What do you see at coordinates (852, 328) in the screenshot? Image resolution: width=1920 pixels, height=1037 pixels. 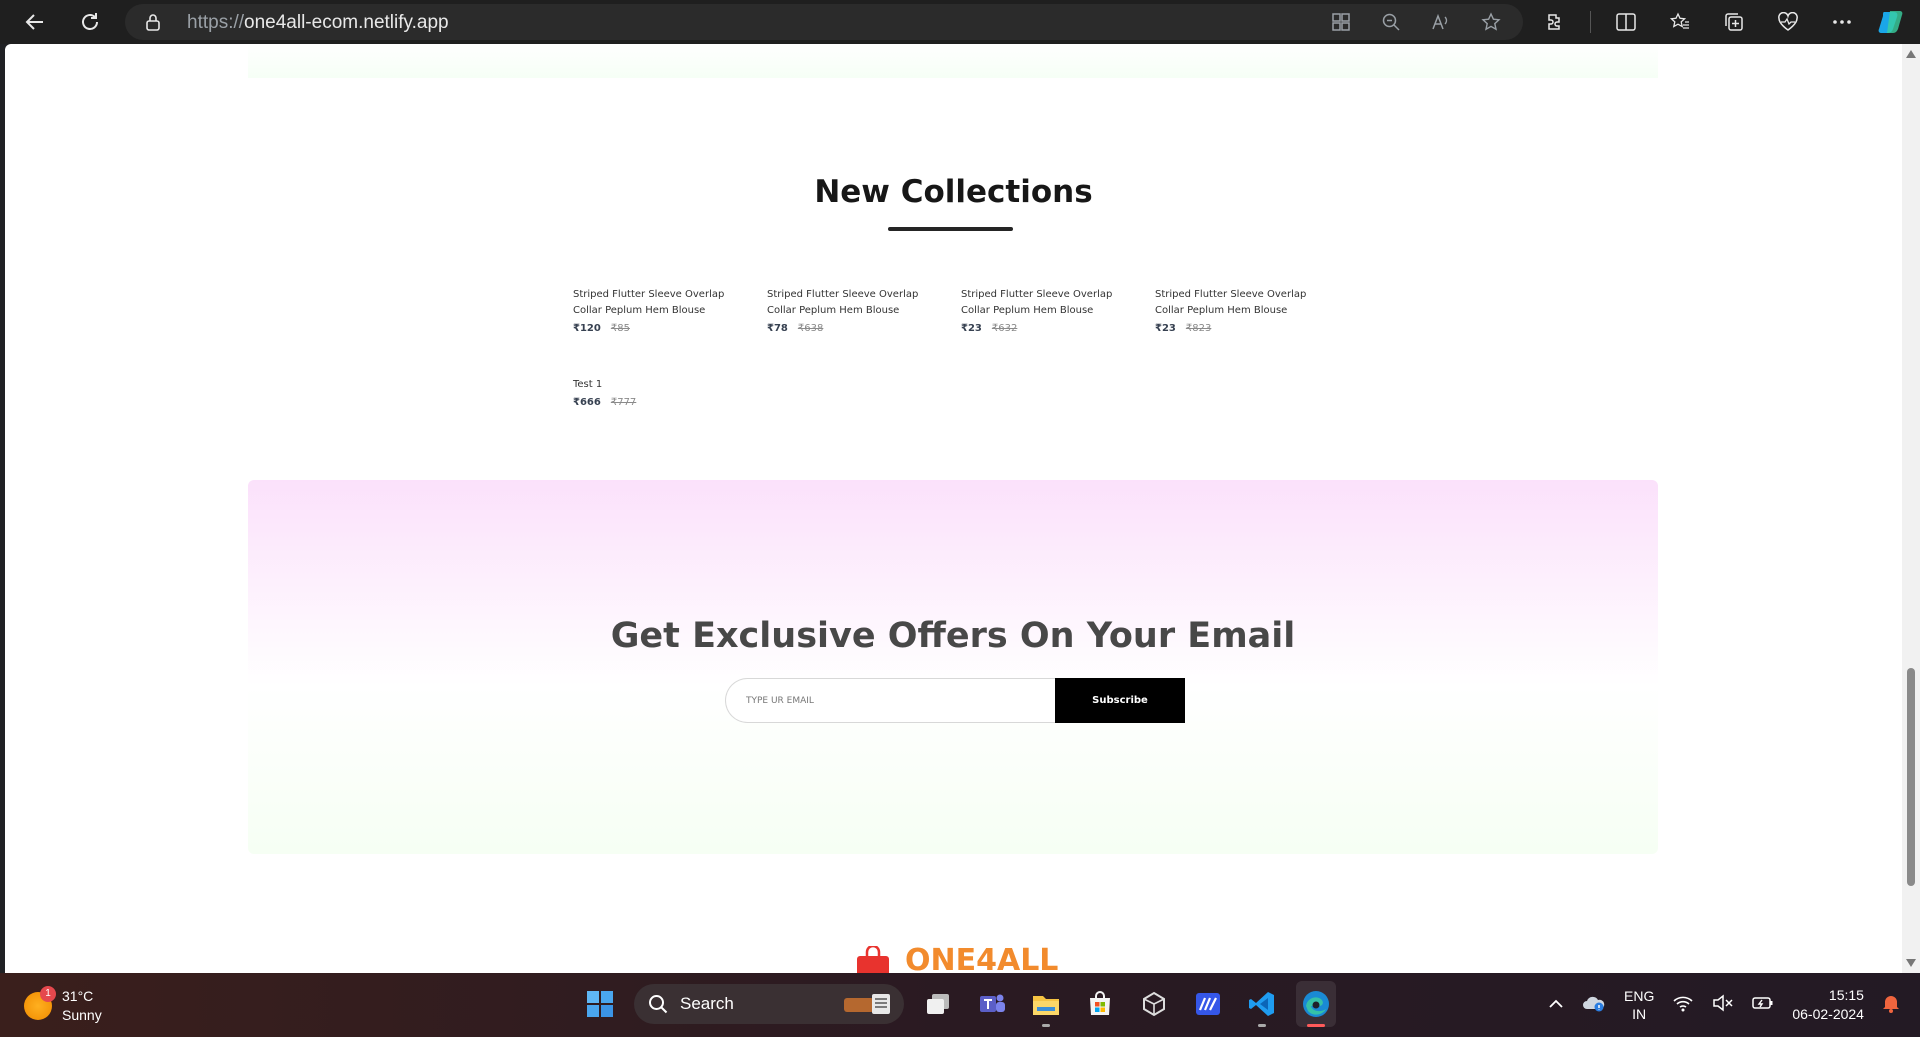 I see `product-prices: ₹78 ₹638` at bounding box center [852, 328].